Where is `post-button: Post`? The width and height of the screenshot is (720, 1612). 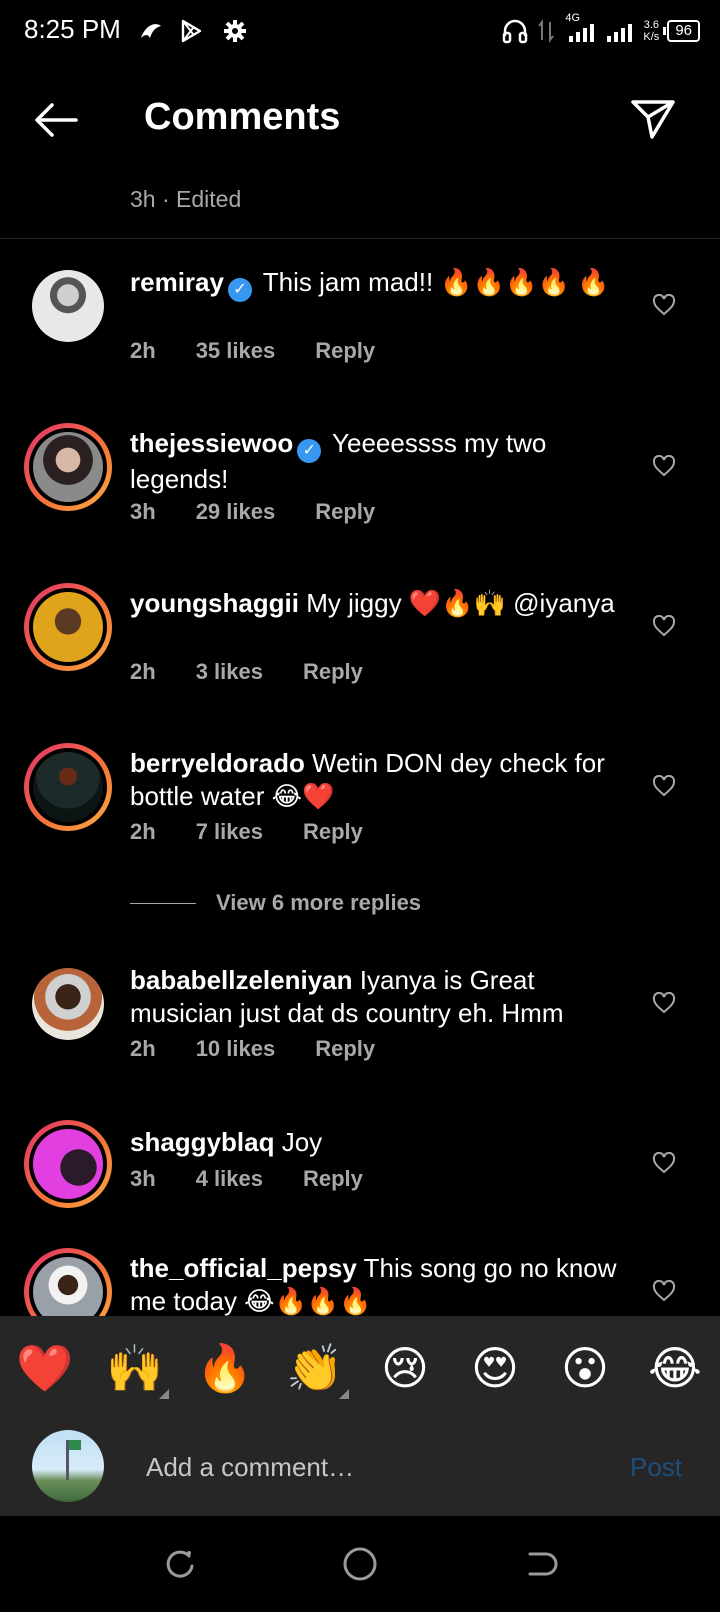
post-button: Post is located at coordinates (656, 1467).